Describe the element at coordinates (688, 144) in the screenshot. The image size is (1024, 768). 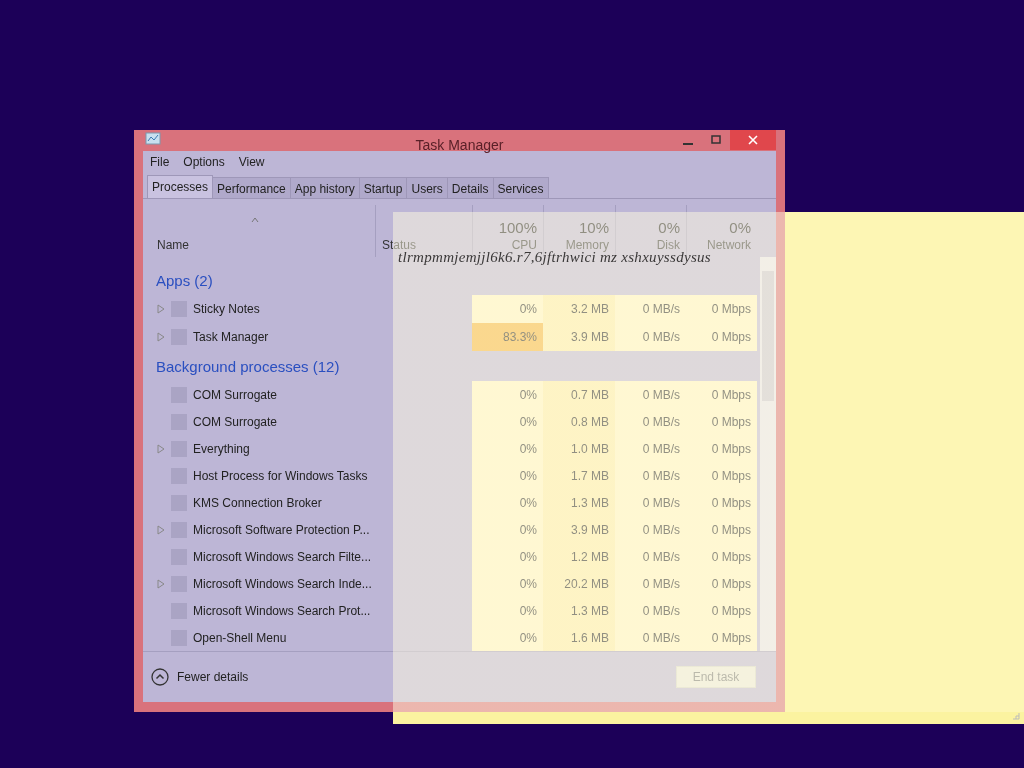
I see `minimize-icon` at that location.